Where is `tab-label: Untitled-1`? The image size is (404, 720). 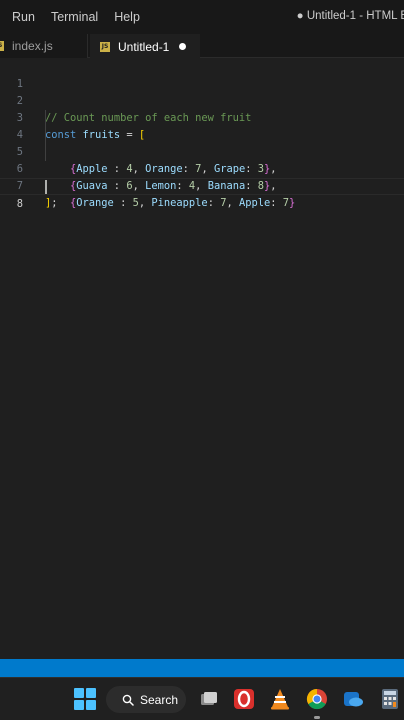
tab-label: Untitled-1 is located at coordinates (144, 46).